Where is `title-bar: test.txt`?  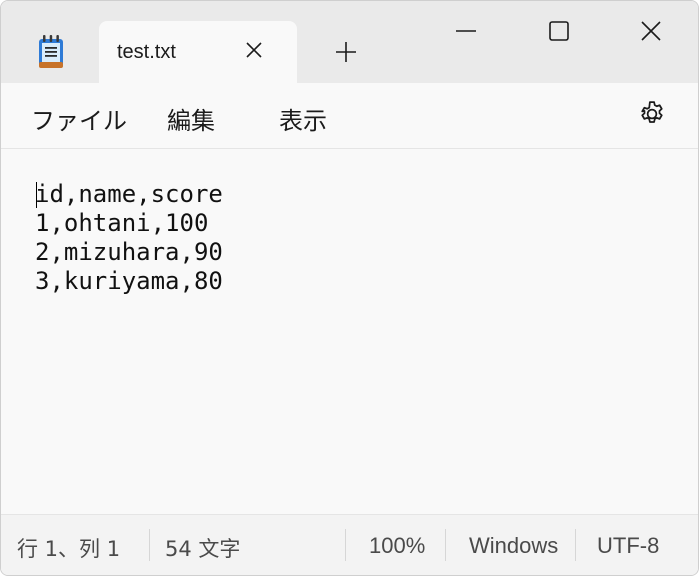 title-bar: test.txt is located at coordinates (349, 42).